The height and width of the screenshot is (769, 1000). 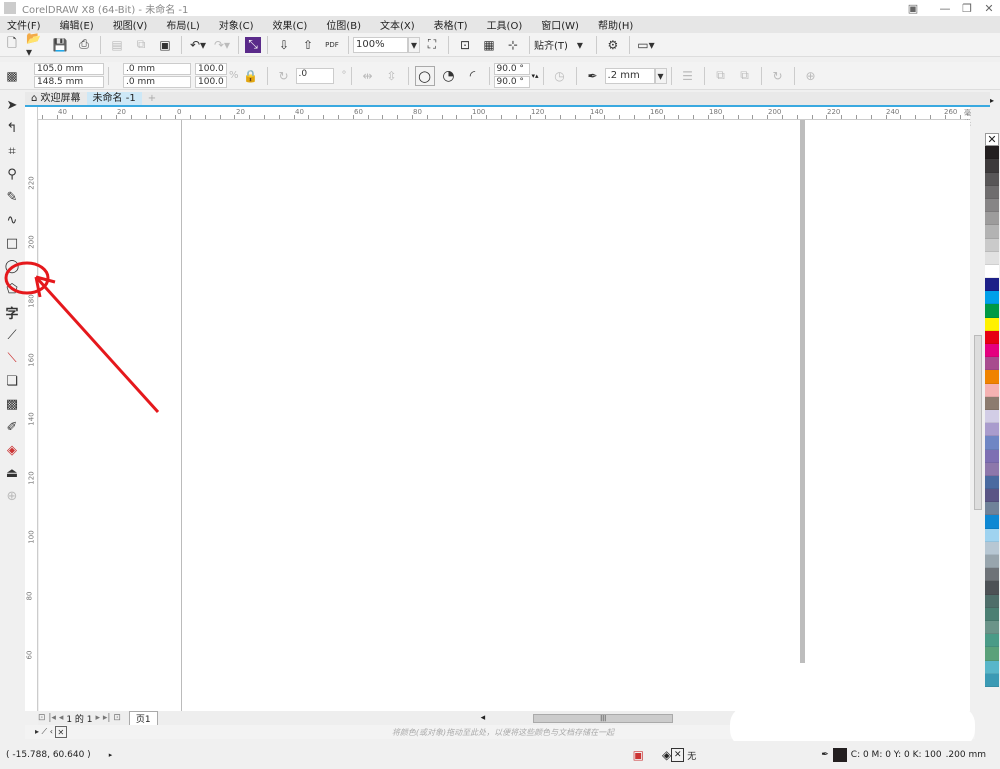 What do you see at coordinates (660, 75) in the screenshot?
I see `outline-width-dropdown-icon: ▾` at bounding box center [660, 75].